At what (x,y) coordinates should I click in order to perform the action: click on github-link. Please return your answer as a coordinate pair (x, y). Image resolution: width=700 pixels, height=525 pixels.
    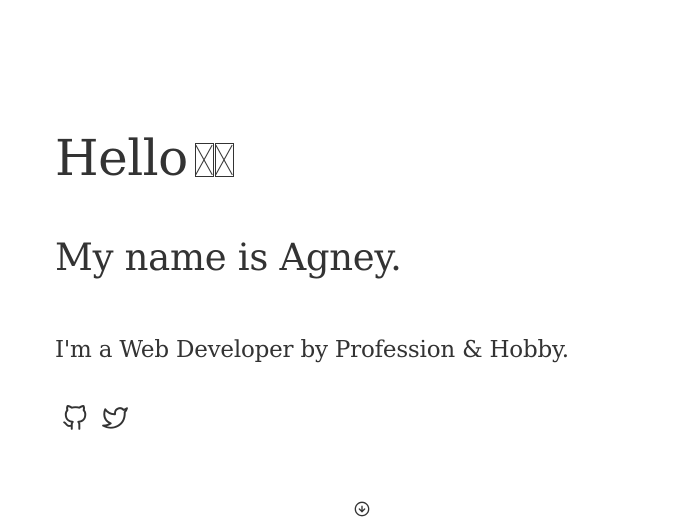
    Looking at the image, I should click on (75, 418).